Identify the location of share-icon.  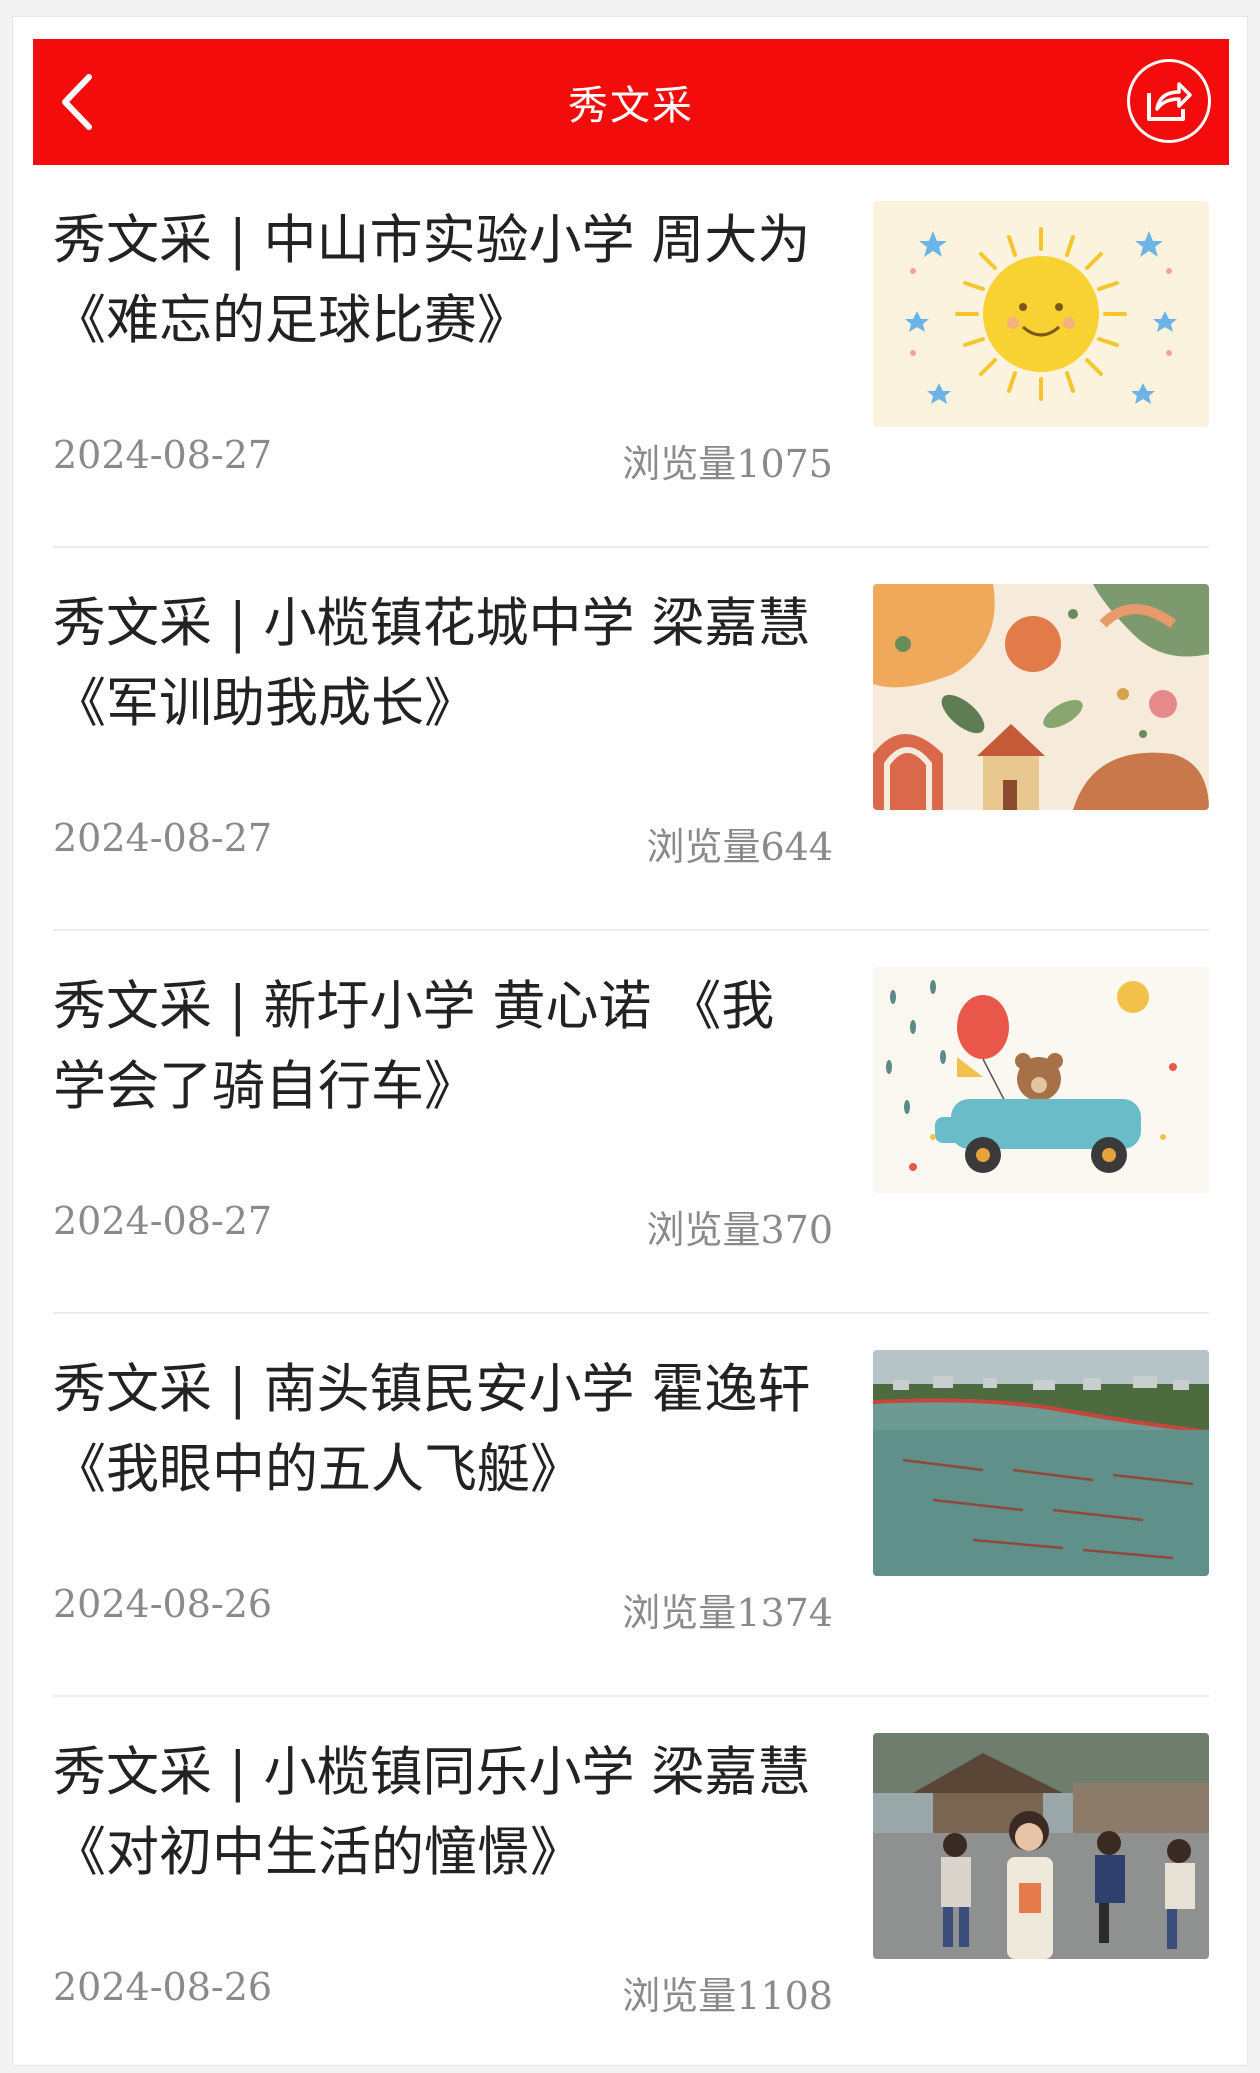
(1169, 101).